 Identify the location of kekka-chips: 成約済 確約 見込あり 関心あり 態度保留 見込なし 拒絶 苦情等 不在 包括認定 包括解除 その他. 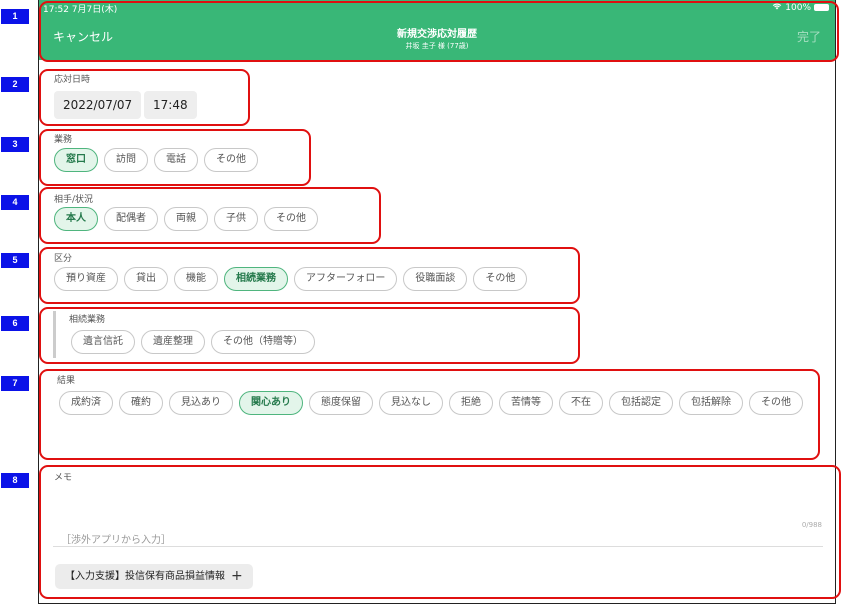
(444, 403).